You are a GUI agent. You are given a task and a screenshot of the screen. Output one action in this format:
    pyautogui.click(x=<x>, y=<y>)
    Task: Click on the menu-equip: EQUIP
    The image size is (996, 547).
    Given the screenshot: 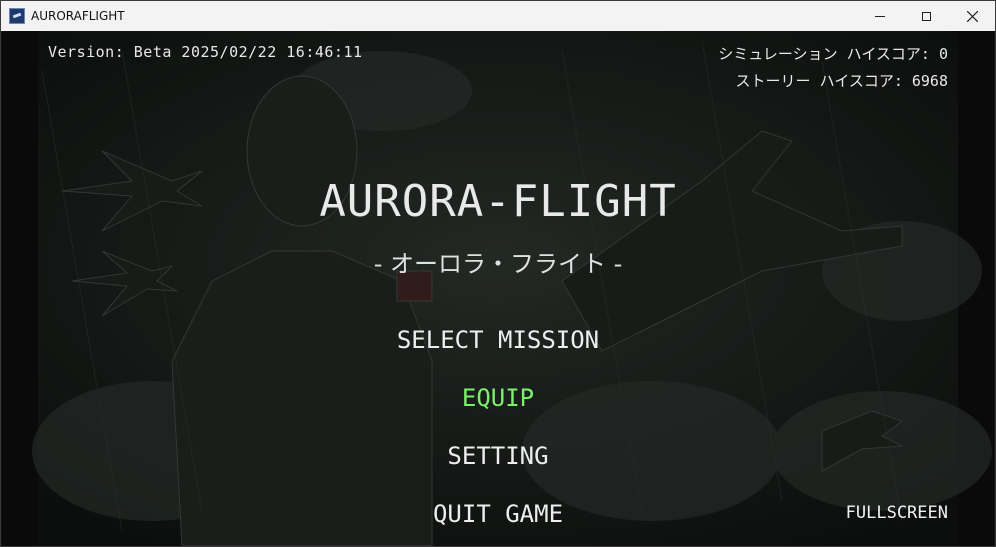 What is the action you would take?
    pyautogui.click(x=498, y=398)
    